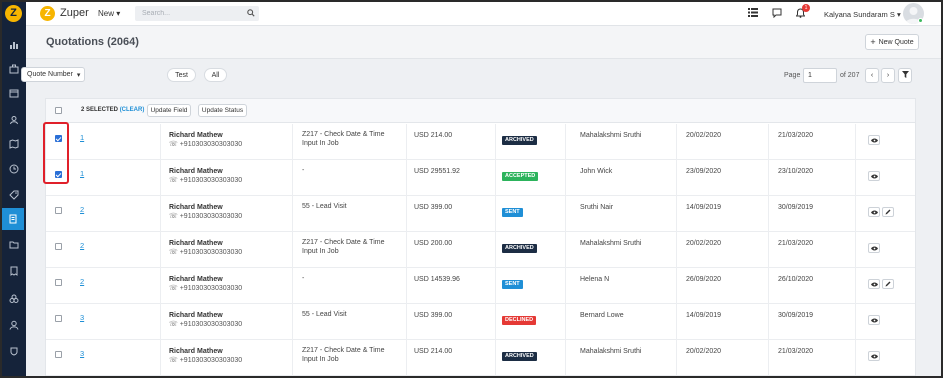 The image size is (943, 378). Describe the element at coordinates (13, 324) in the screenshot. I see `users-icon` at that location.